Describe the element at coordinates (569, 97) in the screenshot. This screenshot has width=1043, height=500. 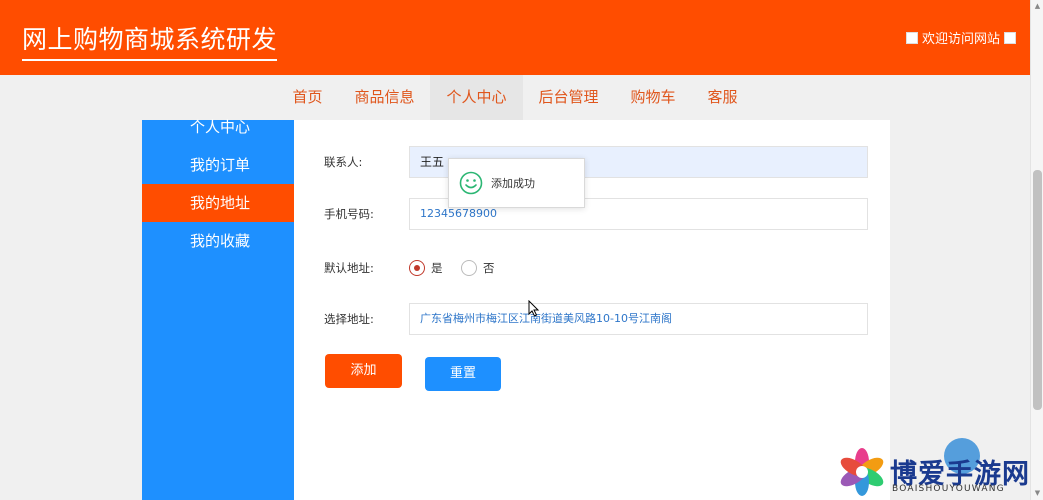
I see `nav-item-admin: 后台管理` at that location.